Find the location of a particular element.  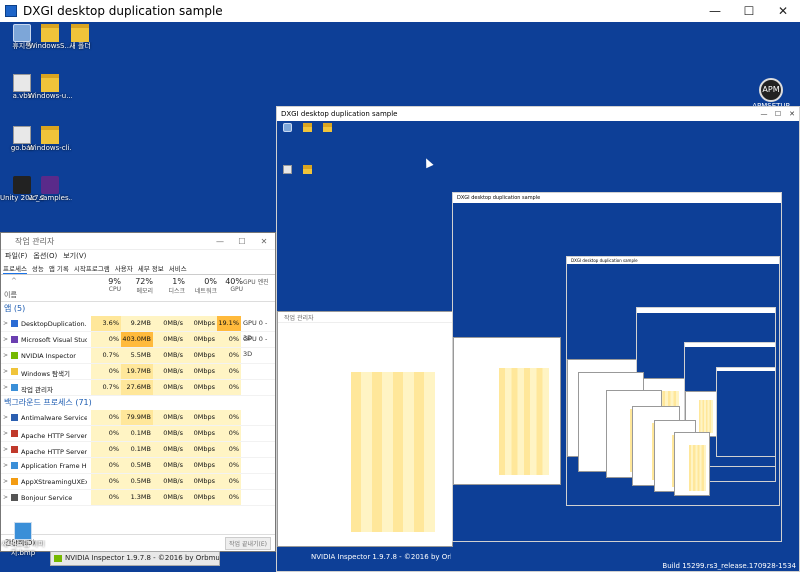

column-name: 이름 is located at coordinates (10, 295).